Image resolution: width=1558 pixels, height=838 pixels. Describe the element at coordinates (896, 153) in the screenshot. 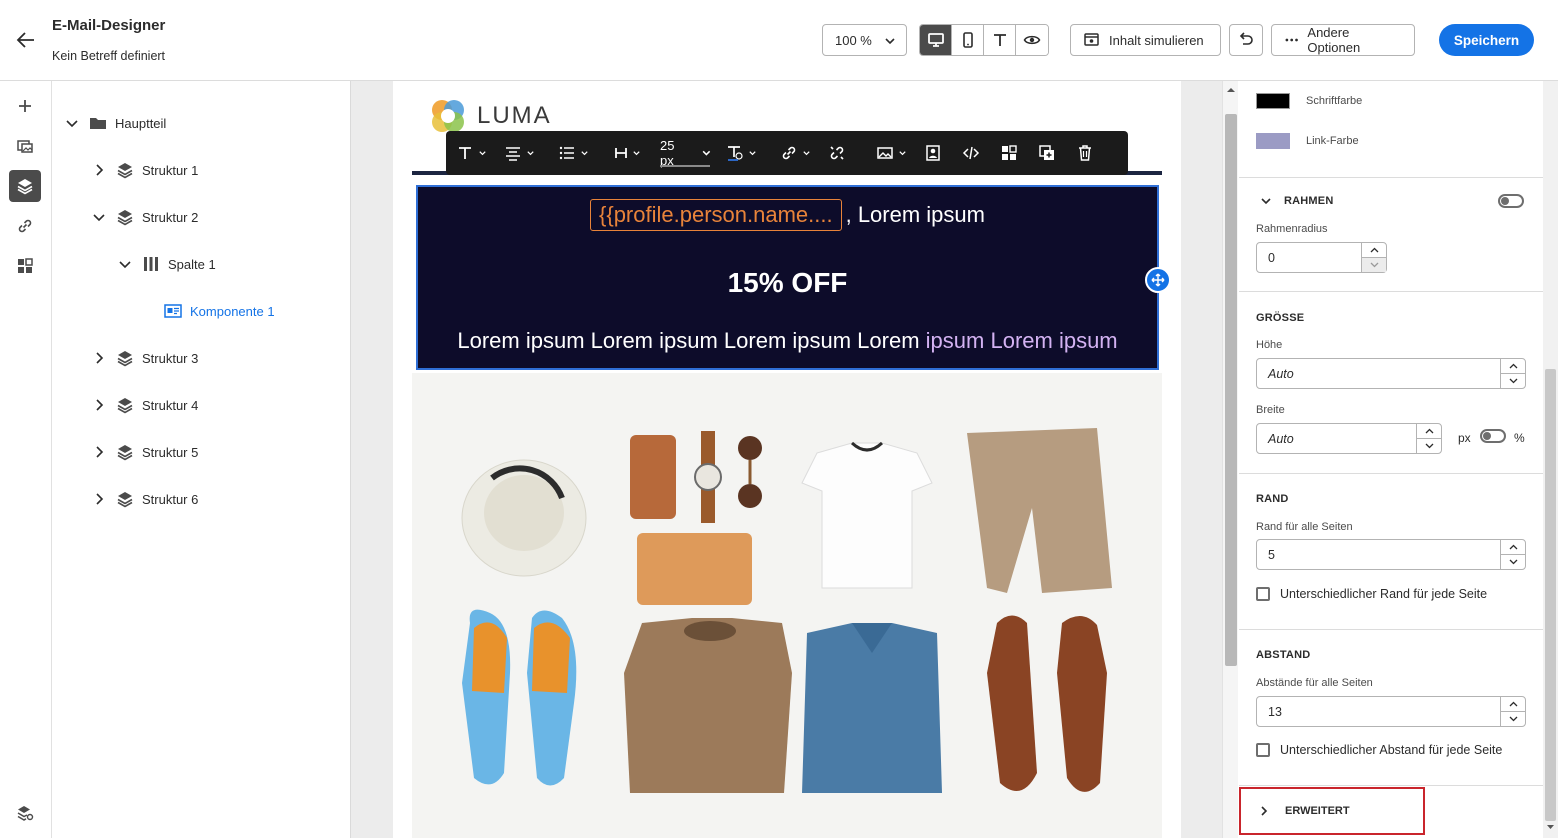

I see `image-dropdown` at that location.